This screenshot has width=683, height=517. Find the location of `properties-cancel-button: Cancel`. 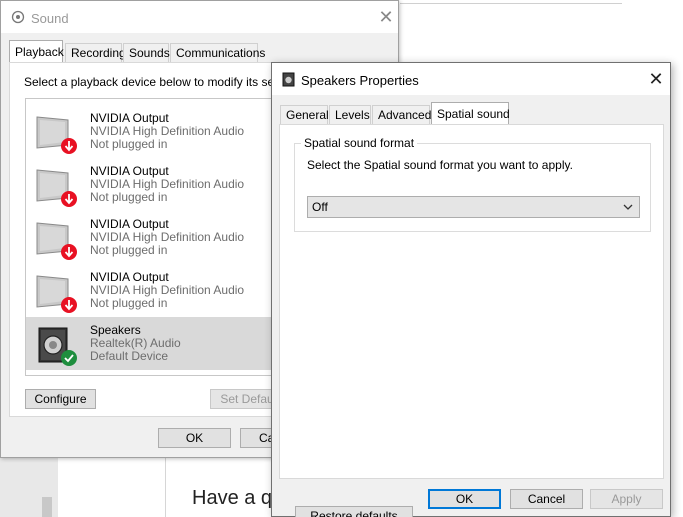

properties-cancel-button: Cancel is located at coordinates (546, 499).